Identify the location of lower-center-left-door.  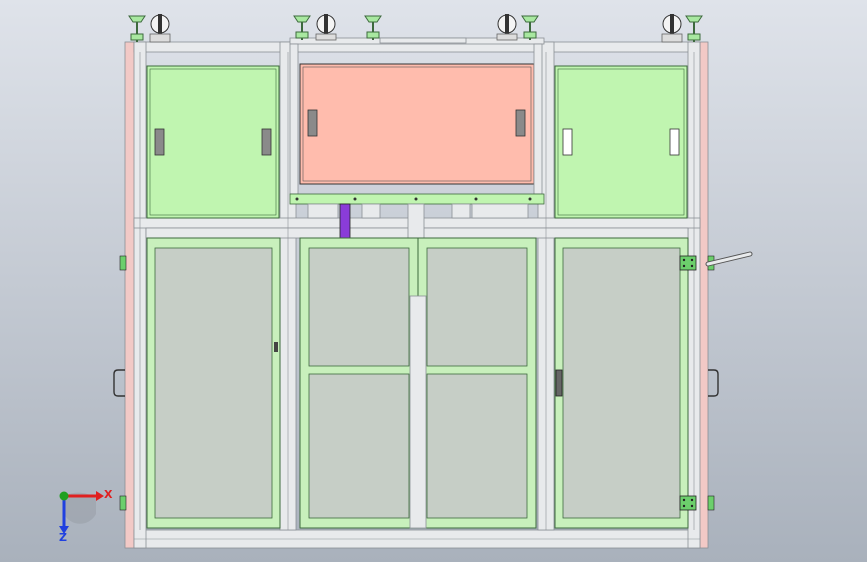
(359, 383).